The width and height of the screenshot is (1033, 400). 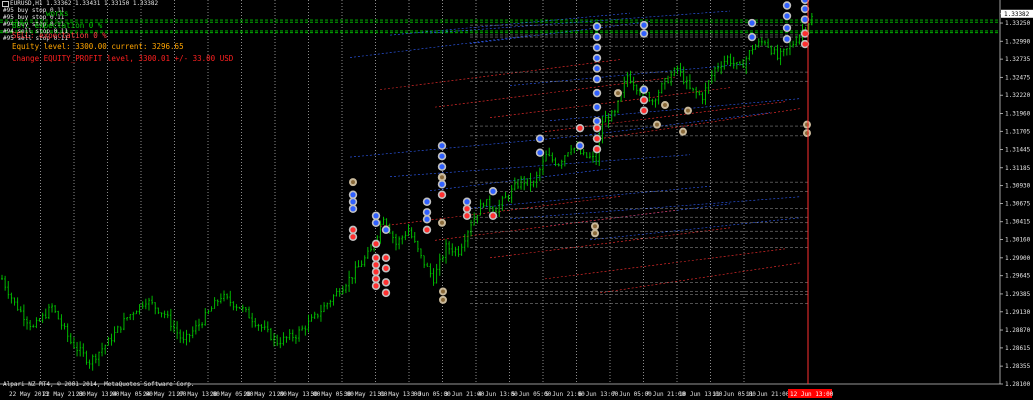 What do you see at coordinates (1018, 384) in the screenshot?
I see `price-tick-label: 1.28100` at bounding box center [1018, 384].